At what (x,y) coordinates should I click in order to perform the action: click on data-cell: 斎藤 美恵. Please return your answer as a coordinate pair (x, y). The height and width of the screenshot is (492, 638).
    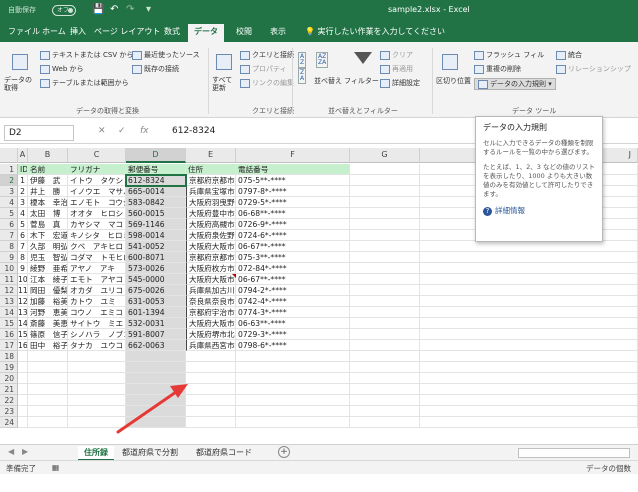
    Looking at the image, I should click on (48, 323).